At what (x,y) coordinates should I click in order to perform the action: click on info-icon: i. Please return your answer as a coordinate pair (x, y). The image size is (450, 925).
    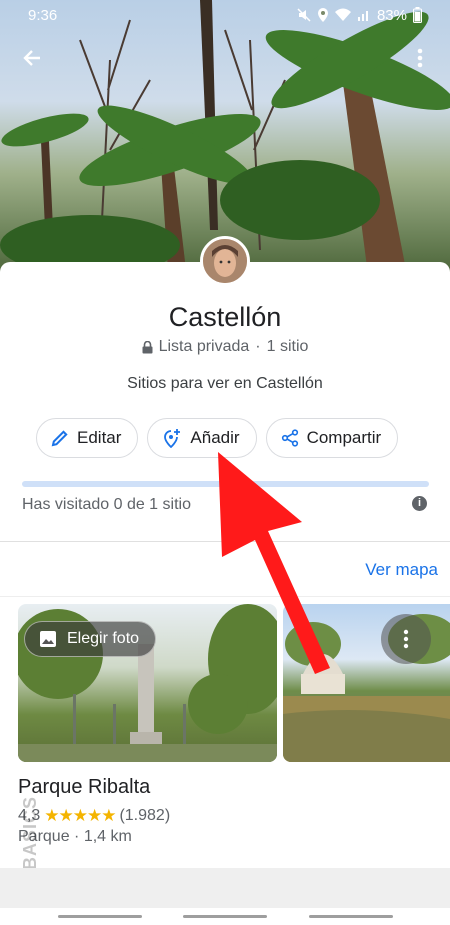
    Looking at the image, I should click on (419, 503).